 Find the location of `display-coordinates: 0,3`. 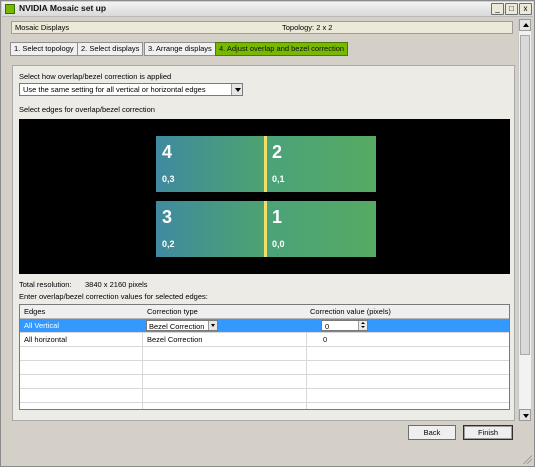

display-coordinates: 0,3 is located at coordinates (168, 179).